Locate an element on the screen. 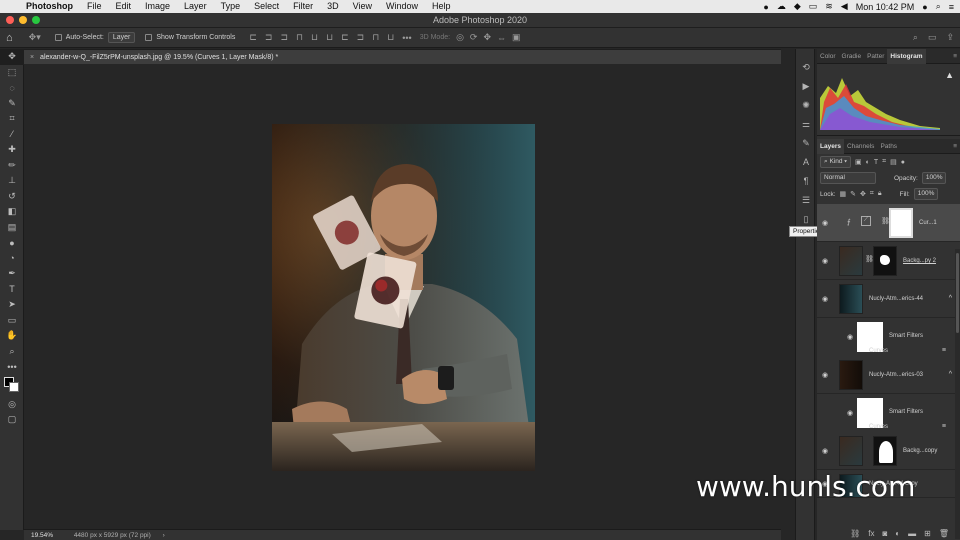 The height and width of the screenshot is (540, 960). record-icon: ● is located at coordinates (765, 7).